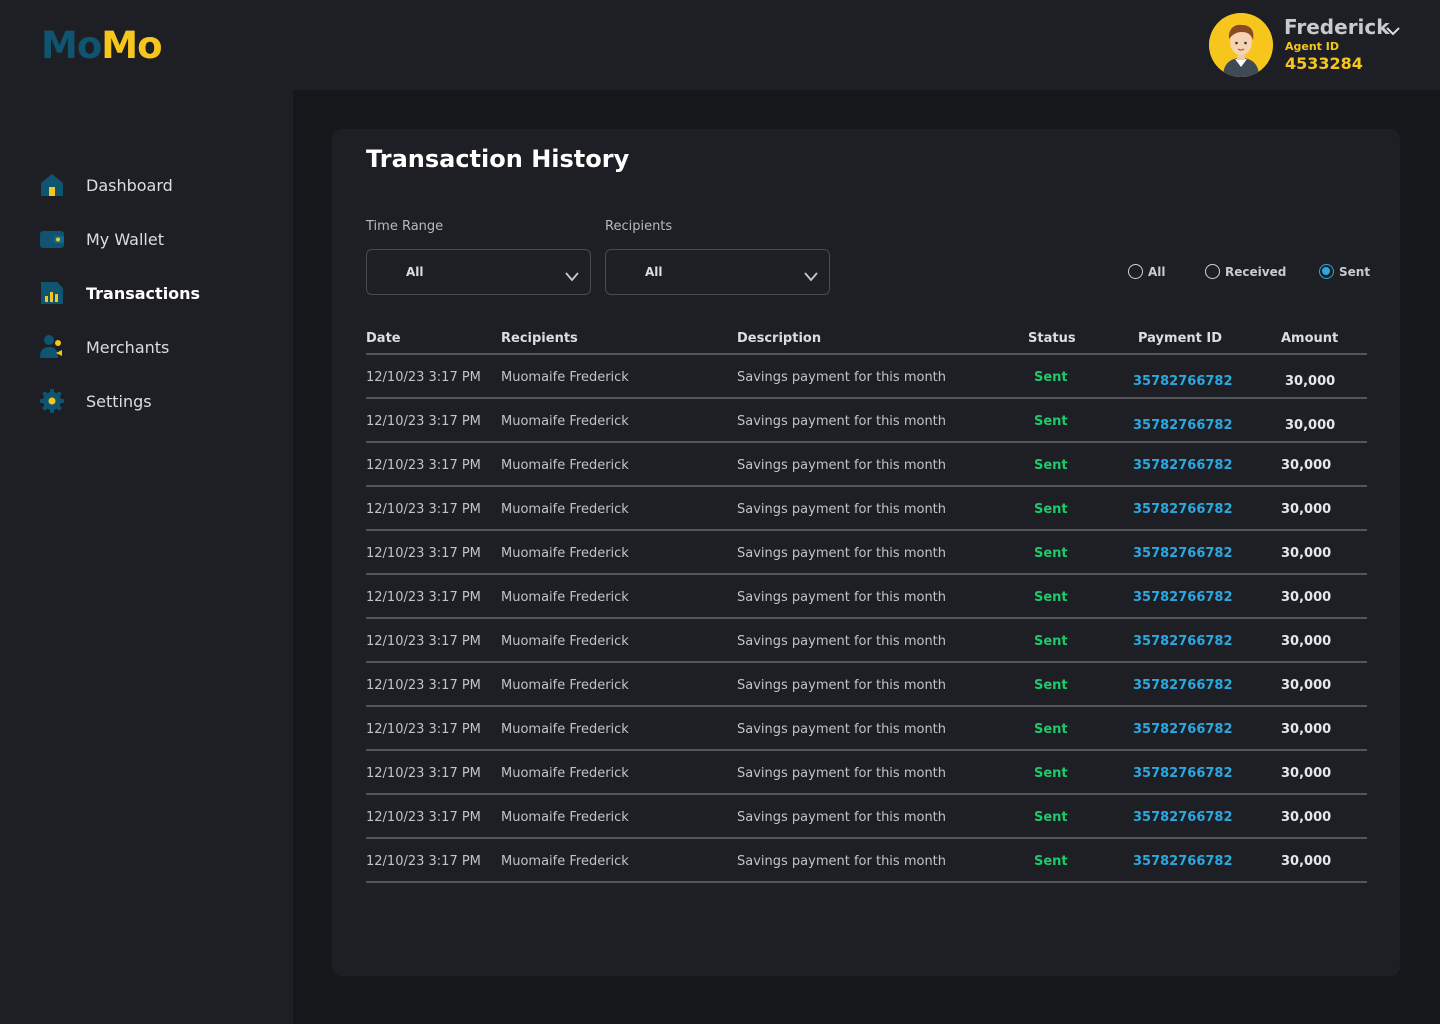 This screenshot has height=1024, width=1440. What do you see at coordinates (478, 272) in the screenshot?
I see `time-range-select: All` at bounding box center [478, 272].